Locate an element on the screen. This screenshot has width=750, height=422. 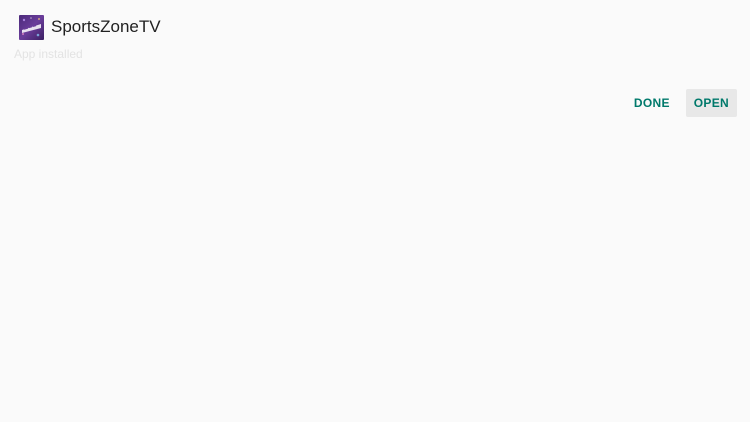
sportszonetv-logo-icon is located at coordinates (31, 27).